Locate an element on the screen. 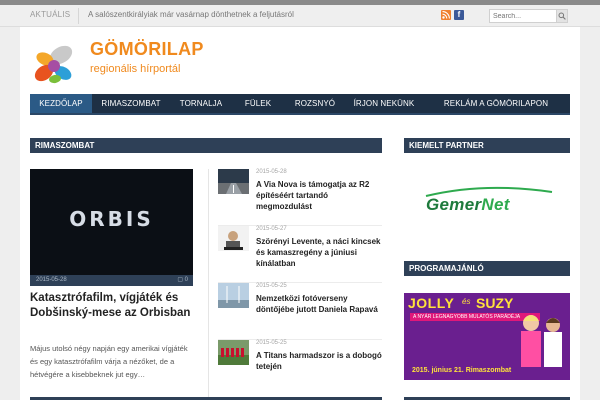 Image resolution: width=600 pixels, height=400 pixels. site-logo-icon is located at coordinates (54, 63).